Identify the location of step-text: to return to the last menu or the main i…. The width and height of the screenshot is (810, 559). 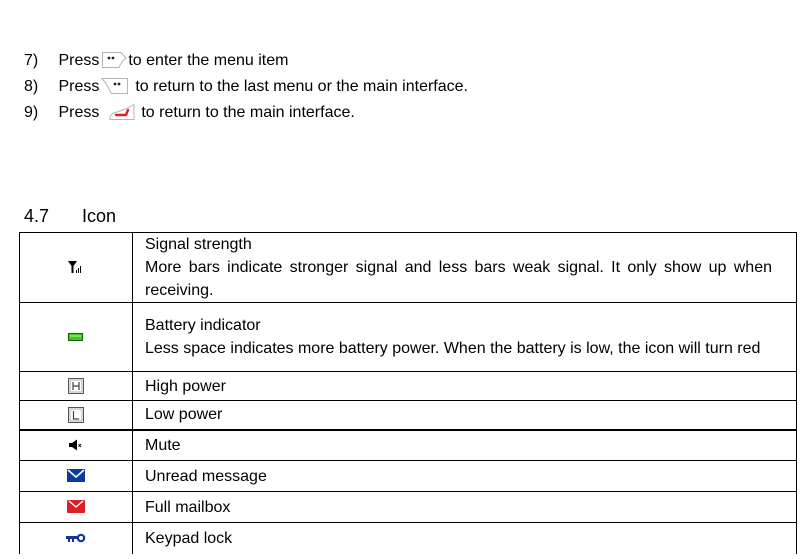
(301, 86).